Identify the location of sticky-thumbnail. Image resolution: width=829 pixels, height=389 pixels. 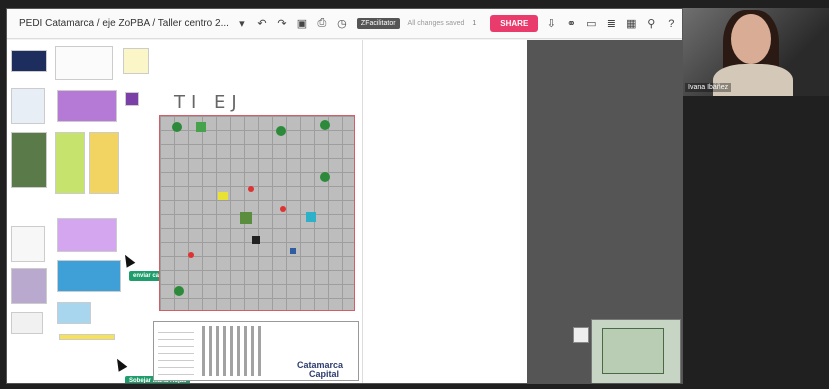
(136, 61).